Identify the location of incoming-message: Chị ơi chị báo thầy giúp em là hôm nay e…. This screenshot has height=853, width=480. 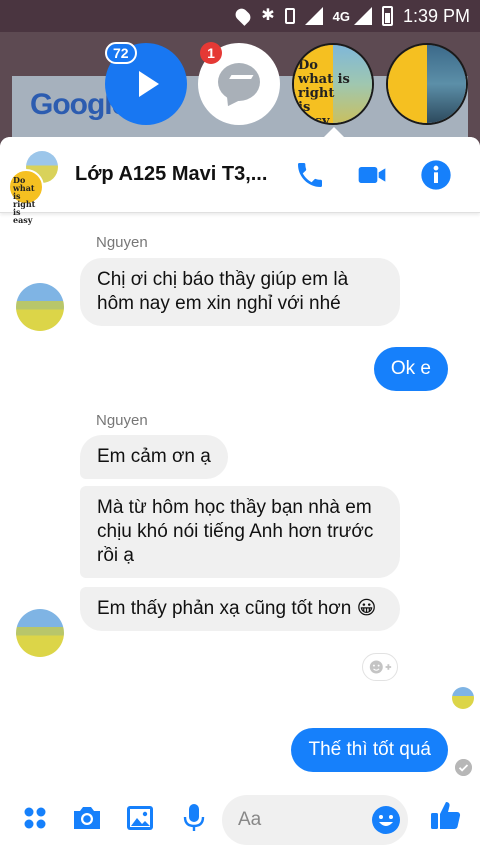
(240, 292).